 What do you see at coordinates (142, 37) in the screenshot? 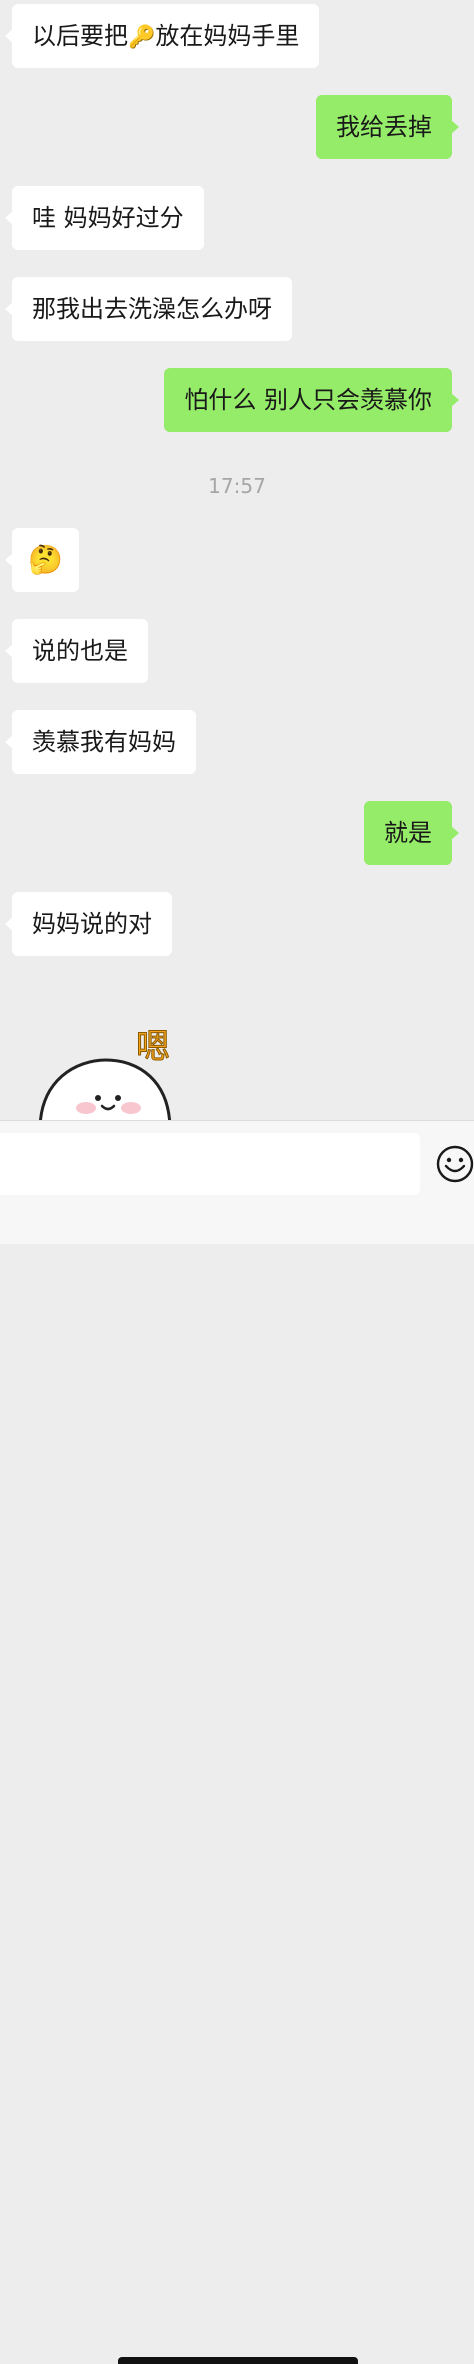
I see `key-icon: 🔑` at bounding box center [142, 37].